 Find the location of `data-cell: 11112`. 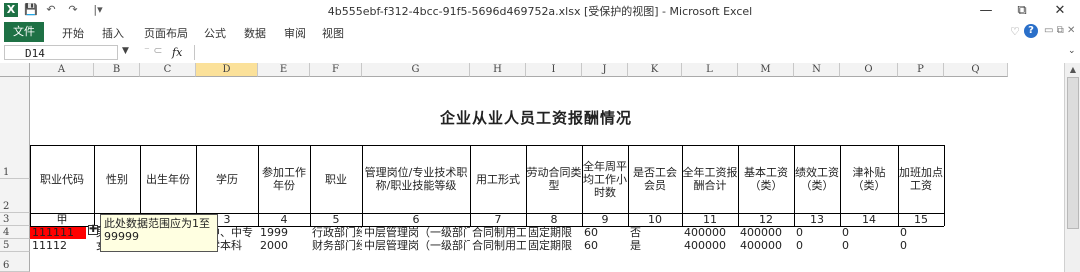

data-cell: 11112 is located at coordinates (63, 245).